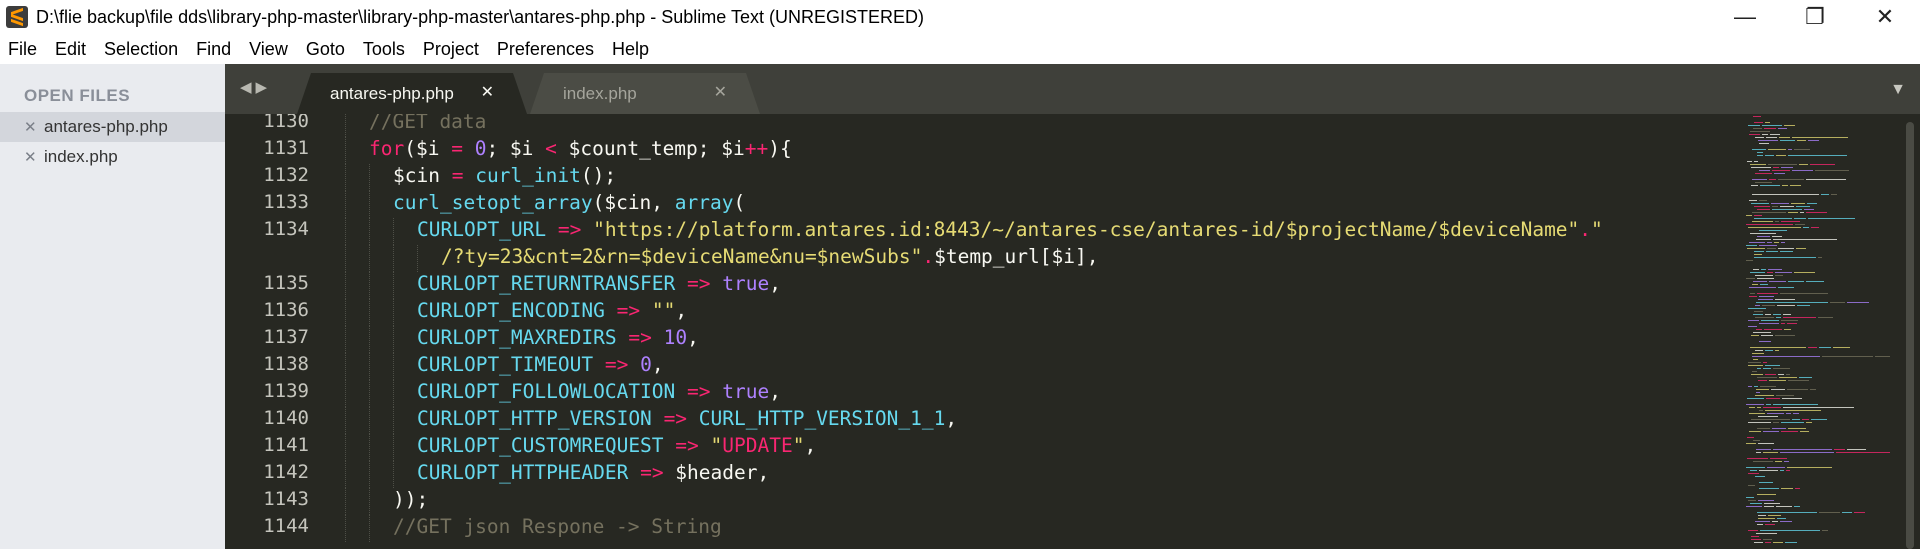 This screenshot has width=1920, height=549. What do you see at coordinates (1820, 331) in the screenshot?
I see `minimap` at bounding box center [1820, 331].